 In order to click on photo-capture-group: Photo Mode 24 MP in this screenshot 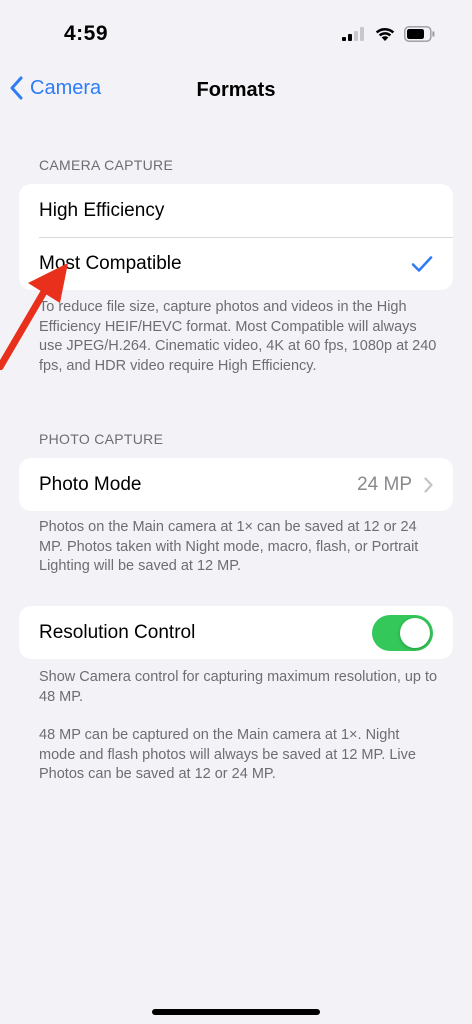, I will do `click(236, 484)`.